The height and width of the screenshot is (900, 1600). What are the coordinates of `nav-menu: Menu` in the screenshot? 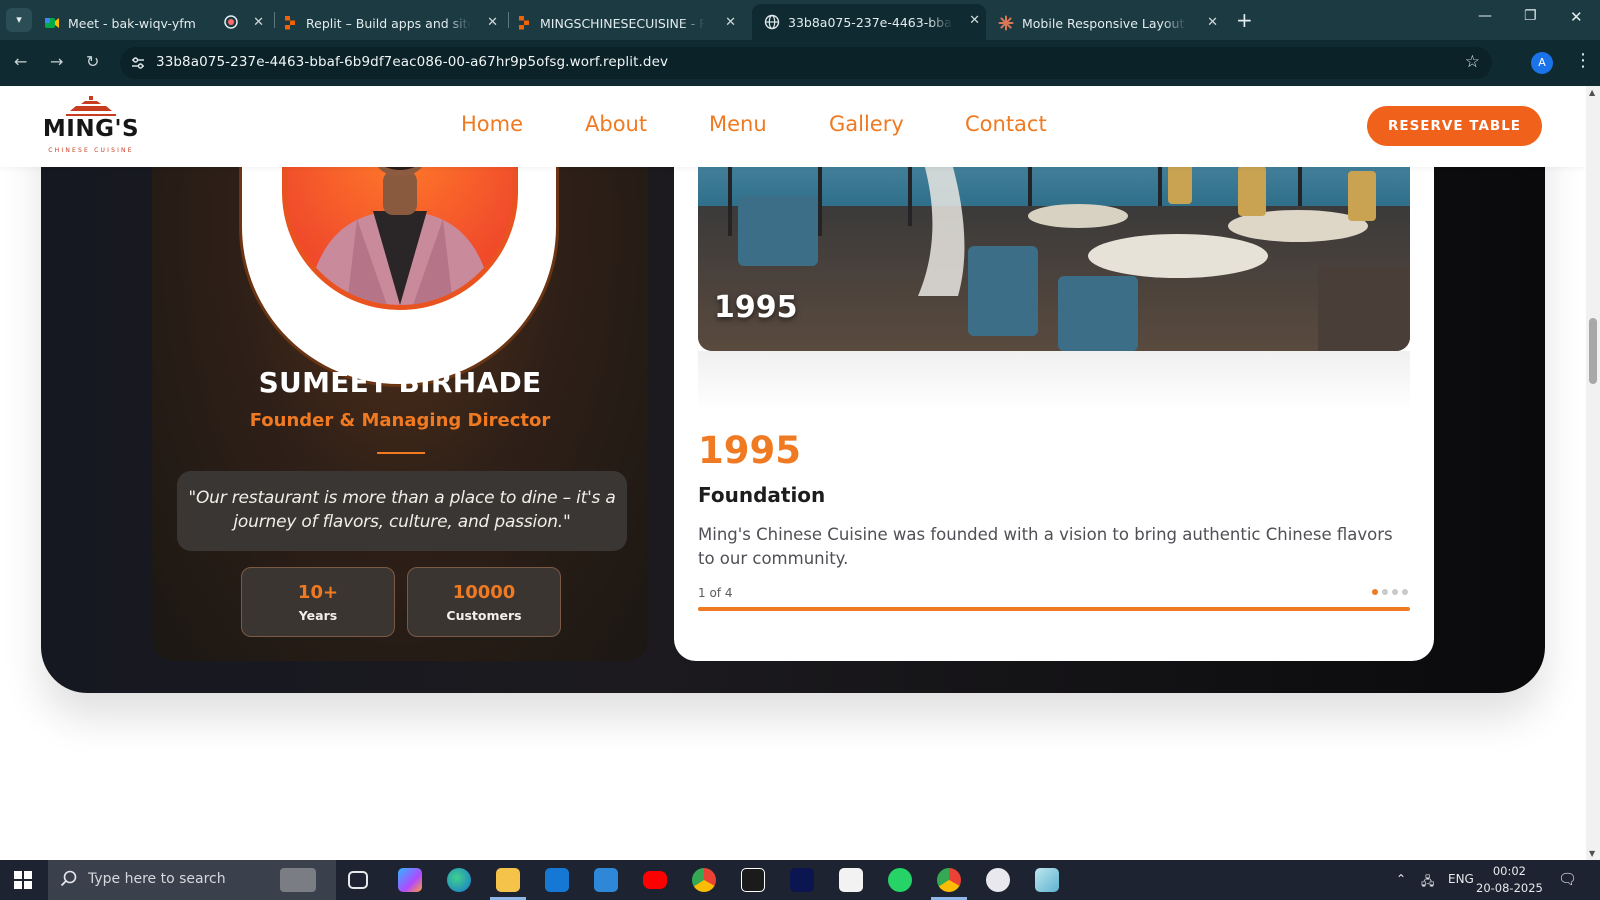 It's located at (738, 124).